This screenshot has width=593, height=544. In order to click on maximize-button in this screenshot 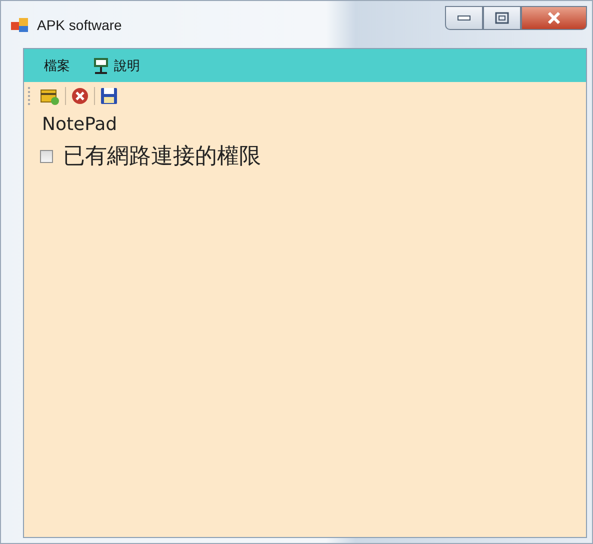, I will do `click(502, 18)`.